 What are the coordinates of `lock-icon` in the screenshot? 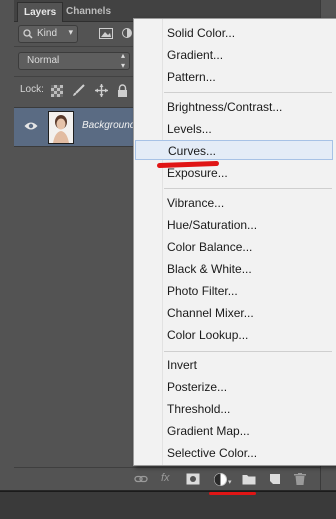 It's located at (122, 90).